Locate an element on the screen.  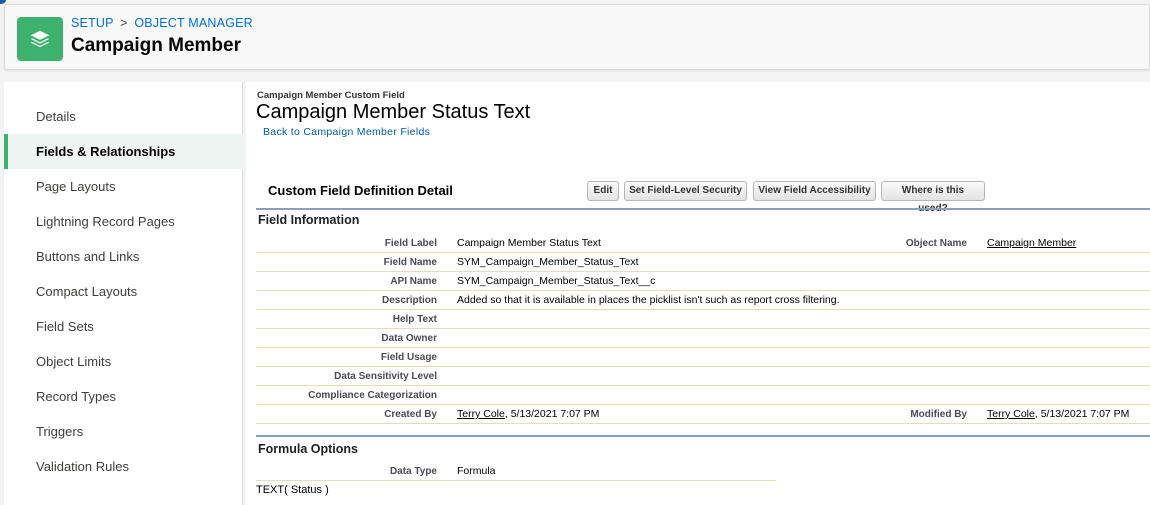
table-row: Field Usage is located at coordinates (703, 357).